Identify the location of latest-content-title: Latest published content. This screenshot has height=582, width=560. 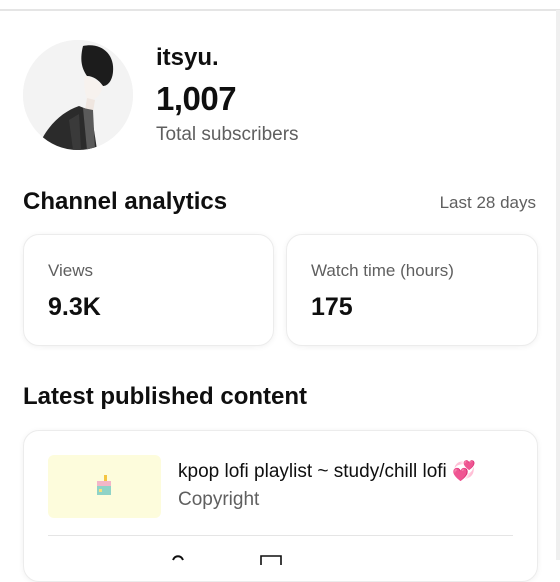
(165, 396).